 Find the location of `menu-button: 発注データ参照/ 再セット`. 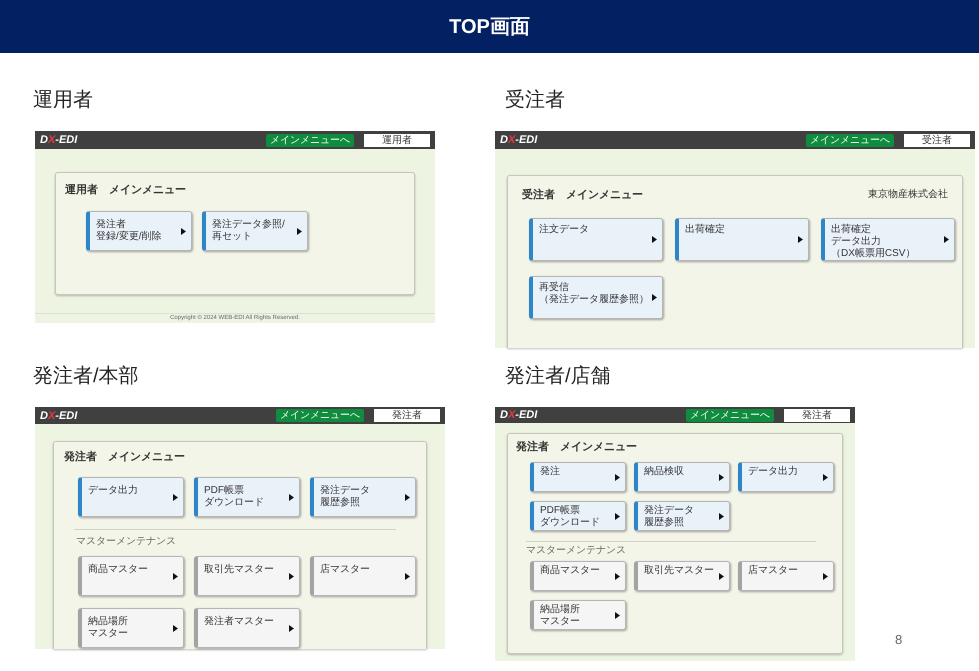

menu-button: 発注データ参照/ 再セット is located at coordinates (255, 231).